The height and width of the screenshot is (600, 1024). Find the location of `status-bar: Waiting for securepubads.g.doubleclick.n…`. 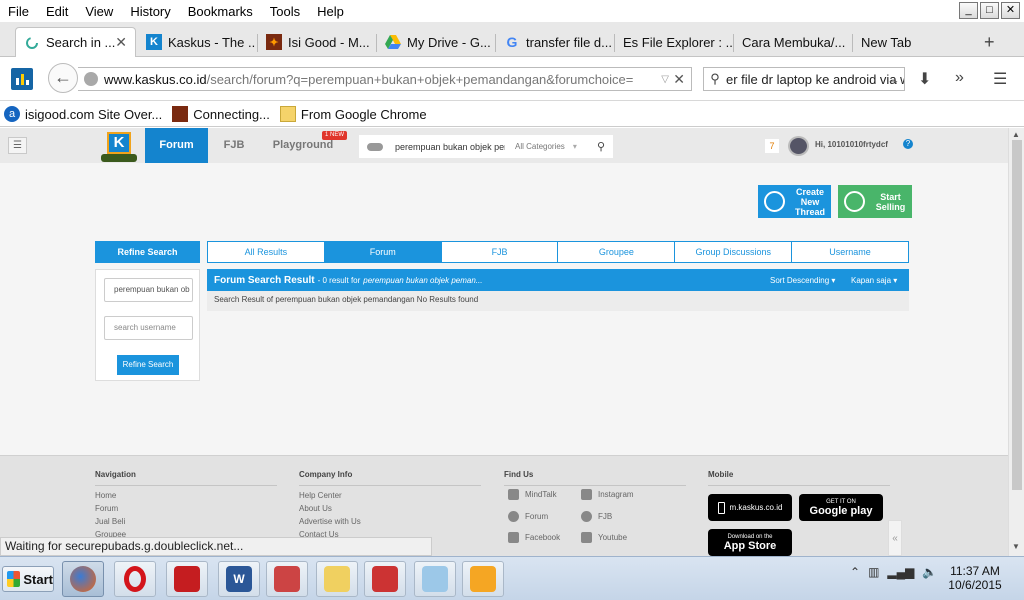

status-bar: Waiting for securepubads.g.doubleclick.n… is located at coordinates (216, 546).